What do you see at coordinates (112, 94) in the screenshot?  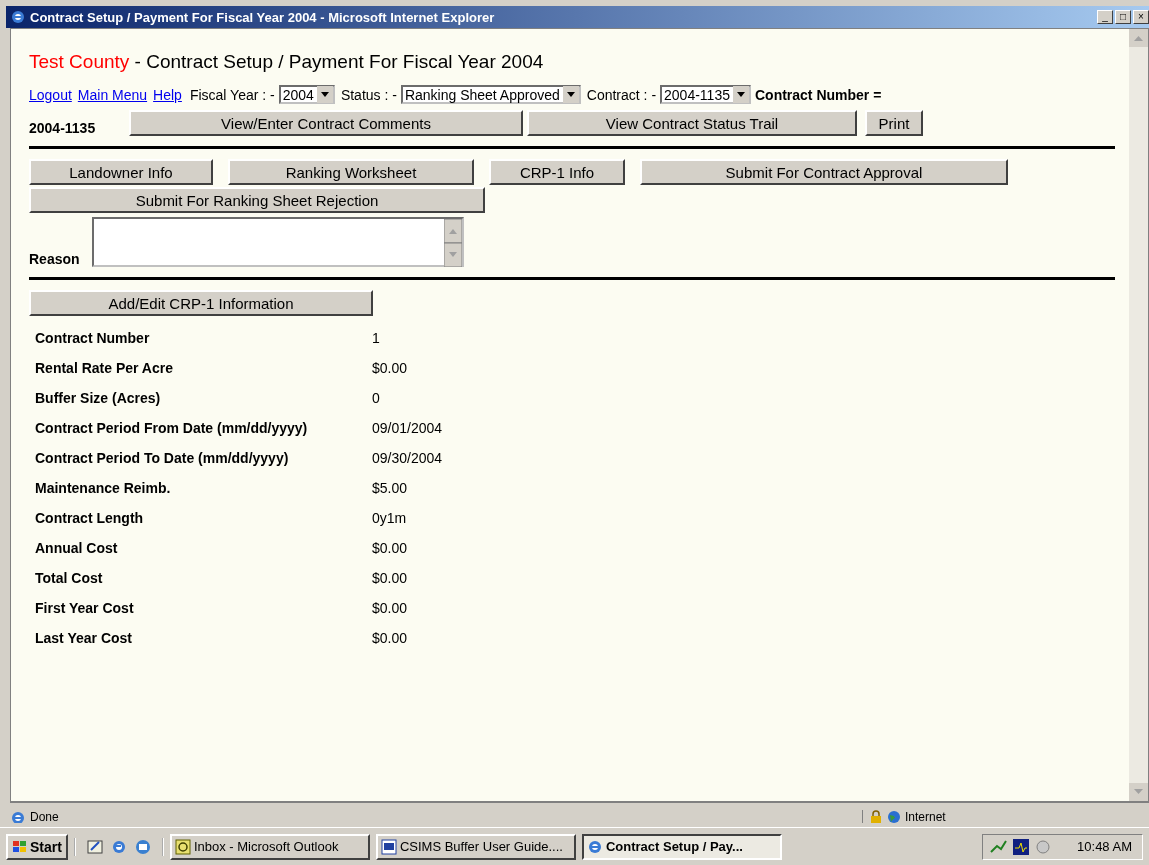 I see `nav-link: Main Menu` at bounding box center [112, 94].